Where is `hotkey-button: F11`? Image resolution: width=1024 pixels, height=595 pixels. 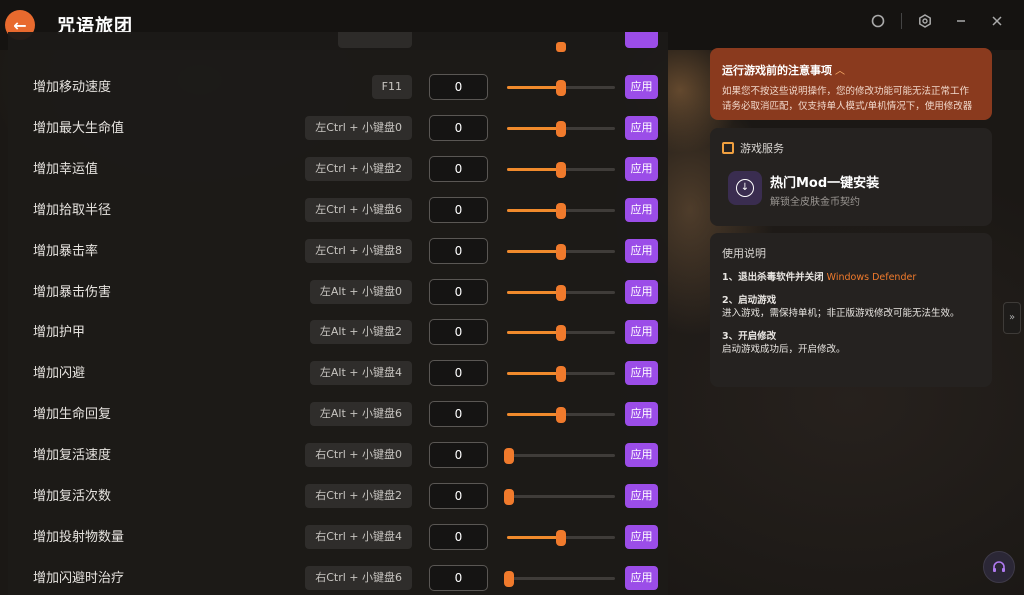
hotkey-button: F11 is located at coordinates (391, 87).